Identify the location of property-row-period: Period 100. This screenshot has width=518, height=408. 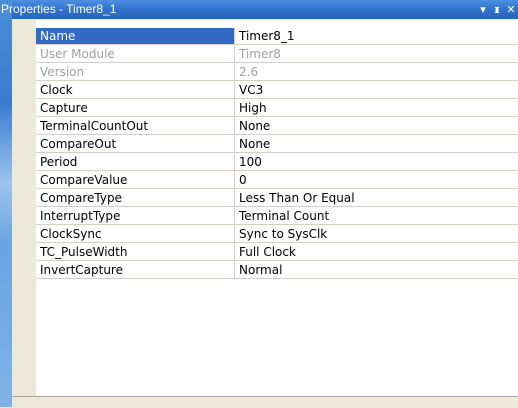
(265, 163).